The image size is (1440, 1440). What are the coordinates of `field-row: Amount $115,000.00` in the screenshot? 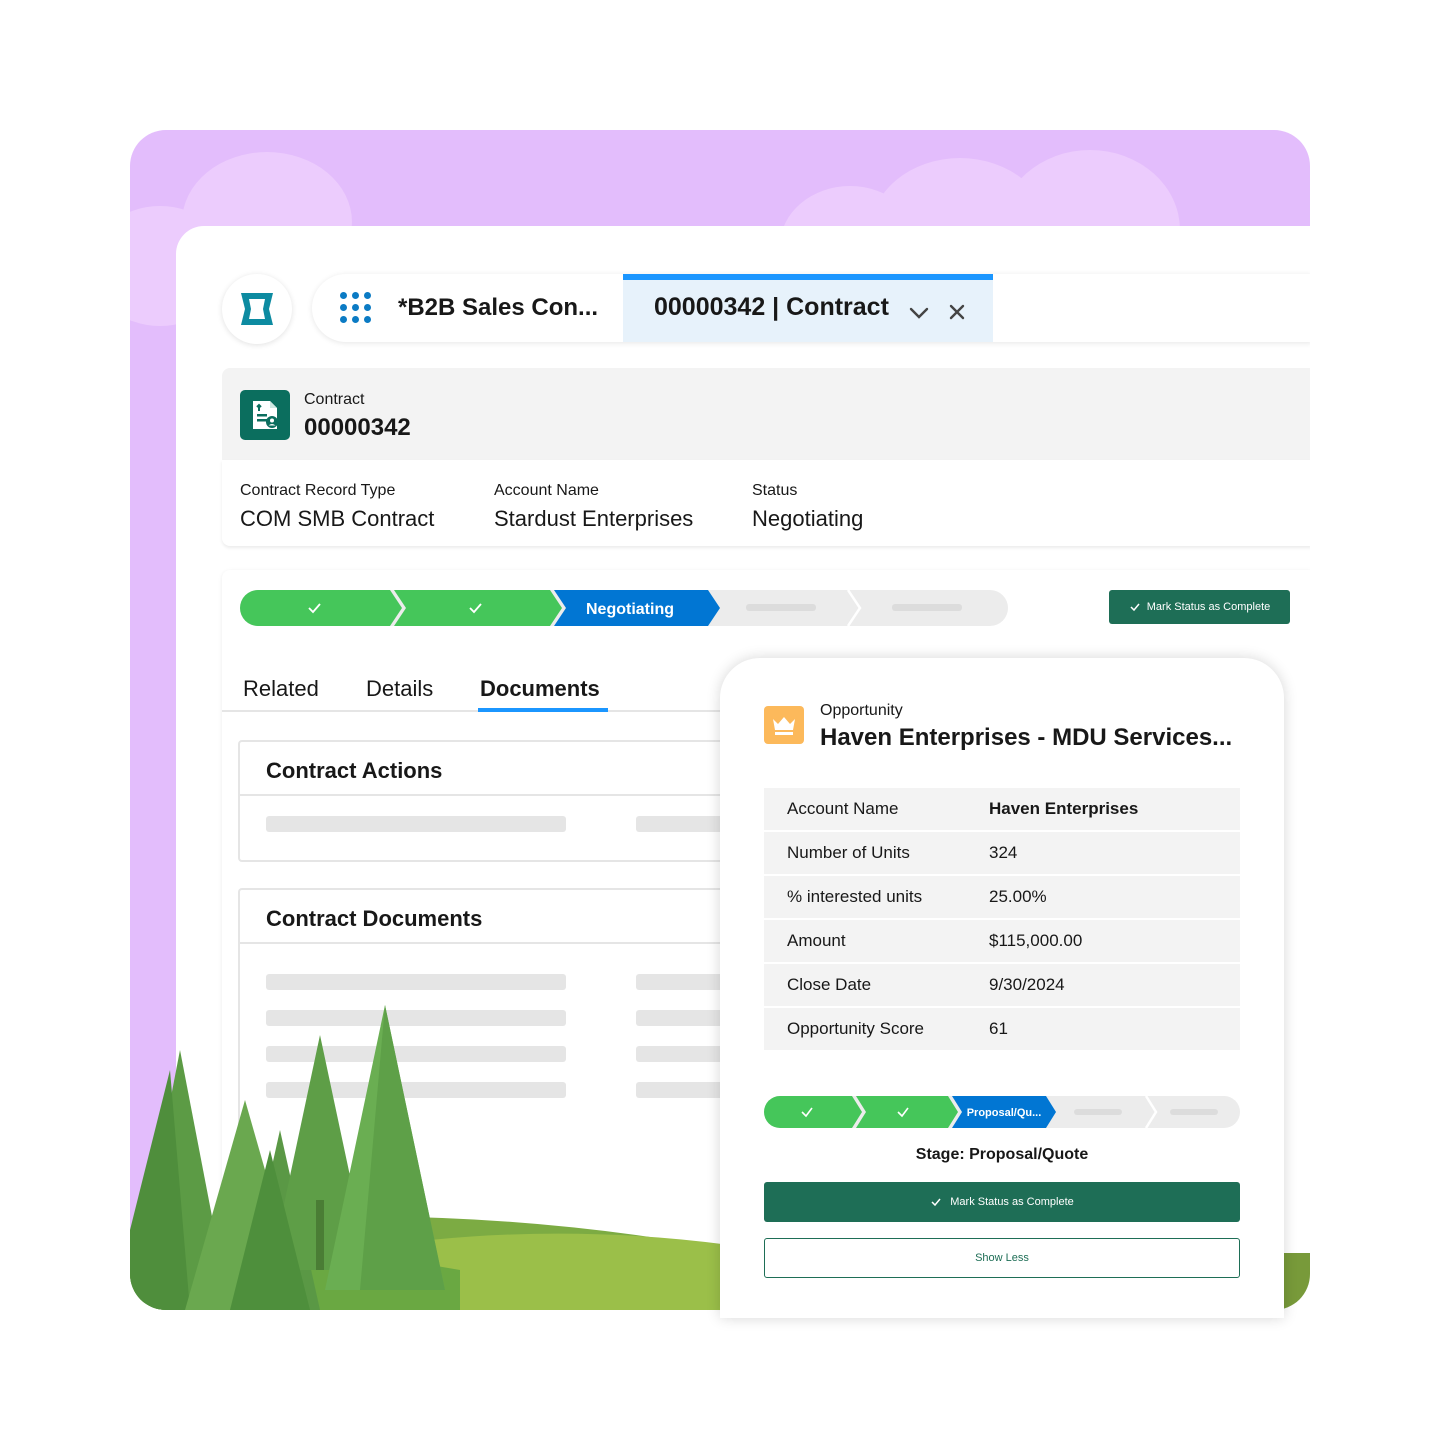 It's located at (1002, 942).